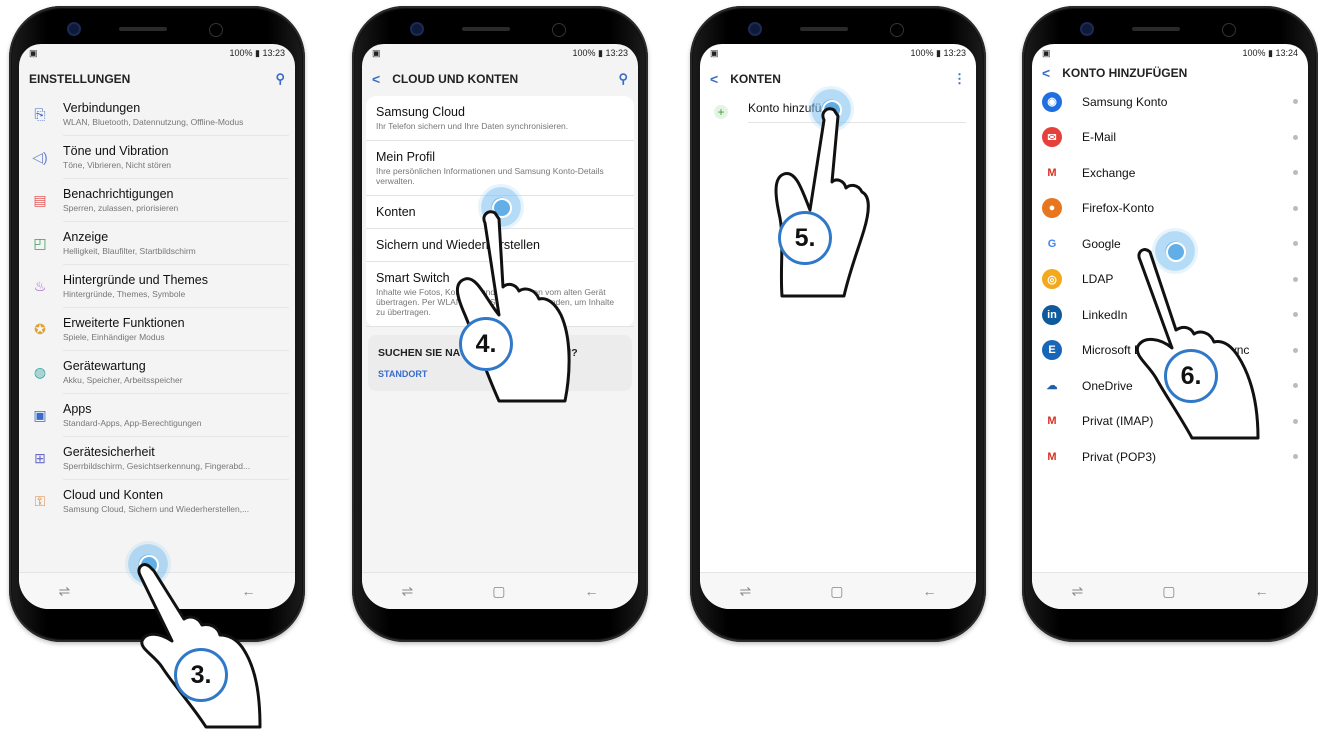  What do you see at coordinates (1125, 73) in the screenshot?
I see `page-title: KONTO HINZUFÜGEN` at bounding box center [1125, 73].